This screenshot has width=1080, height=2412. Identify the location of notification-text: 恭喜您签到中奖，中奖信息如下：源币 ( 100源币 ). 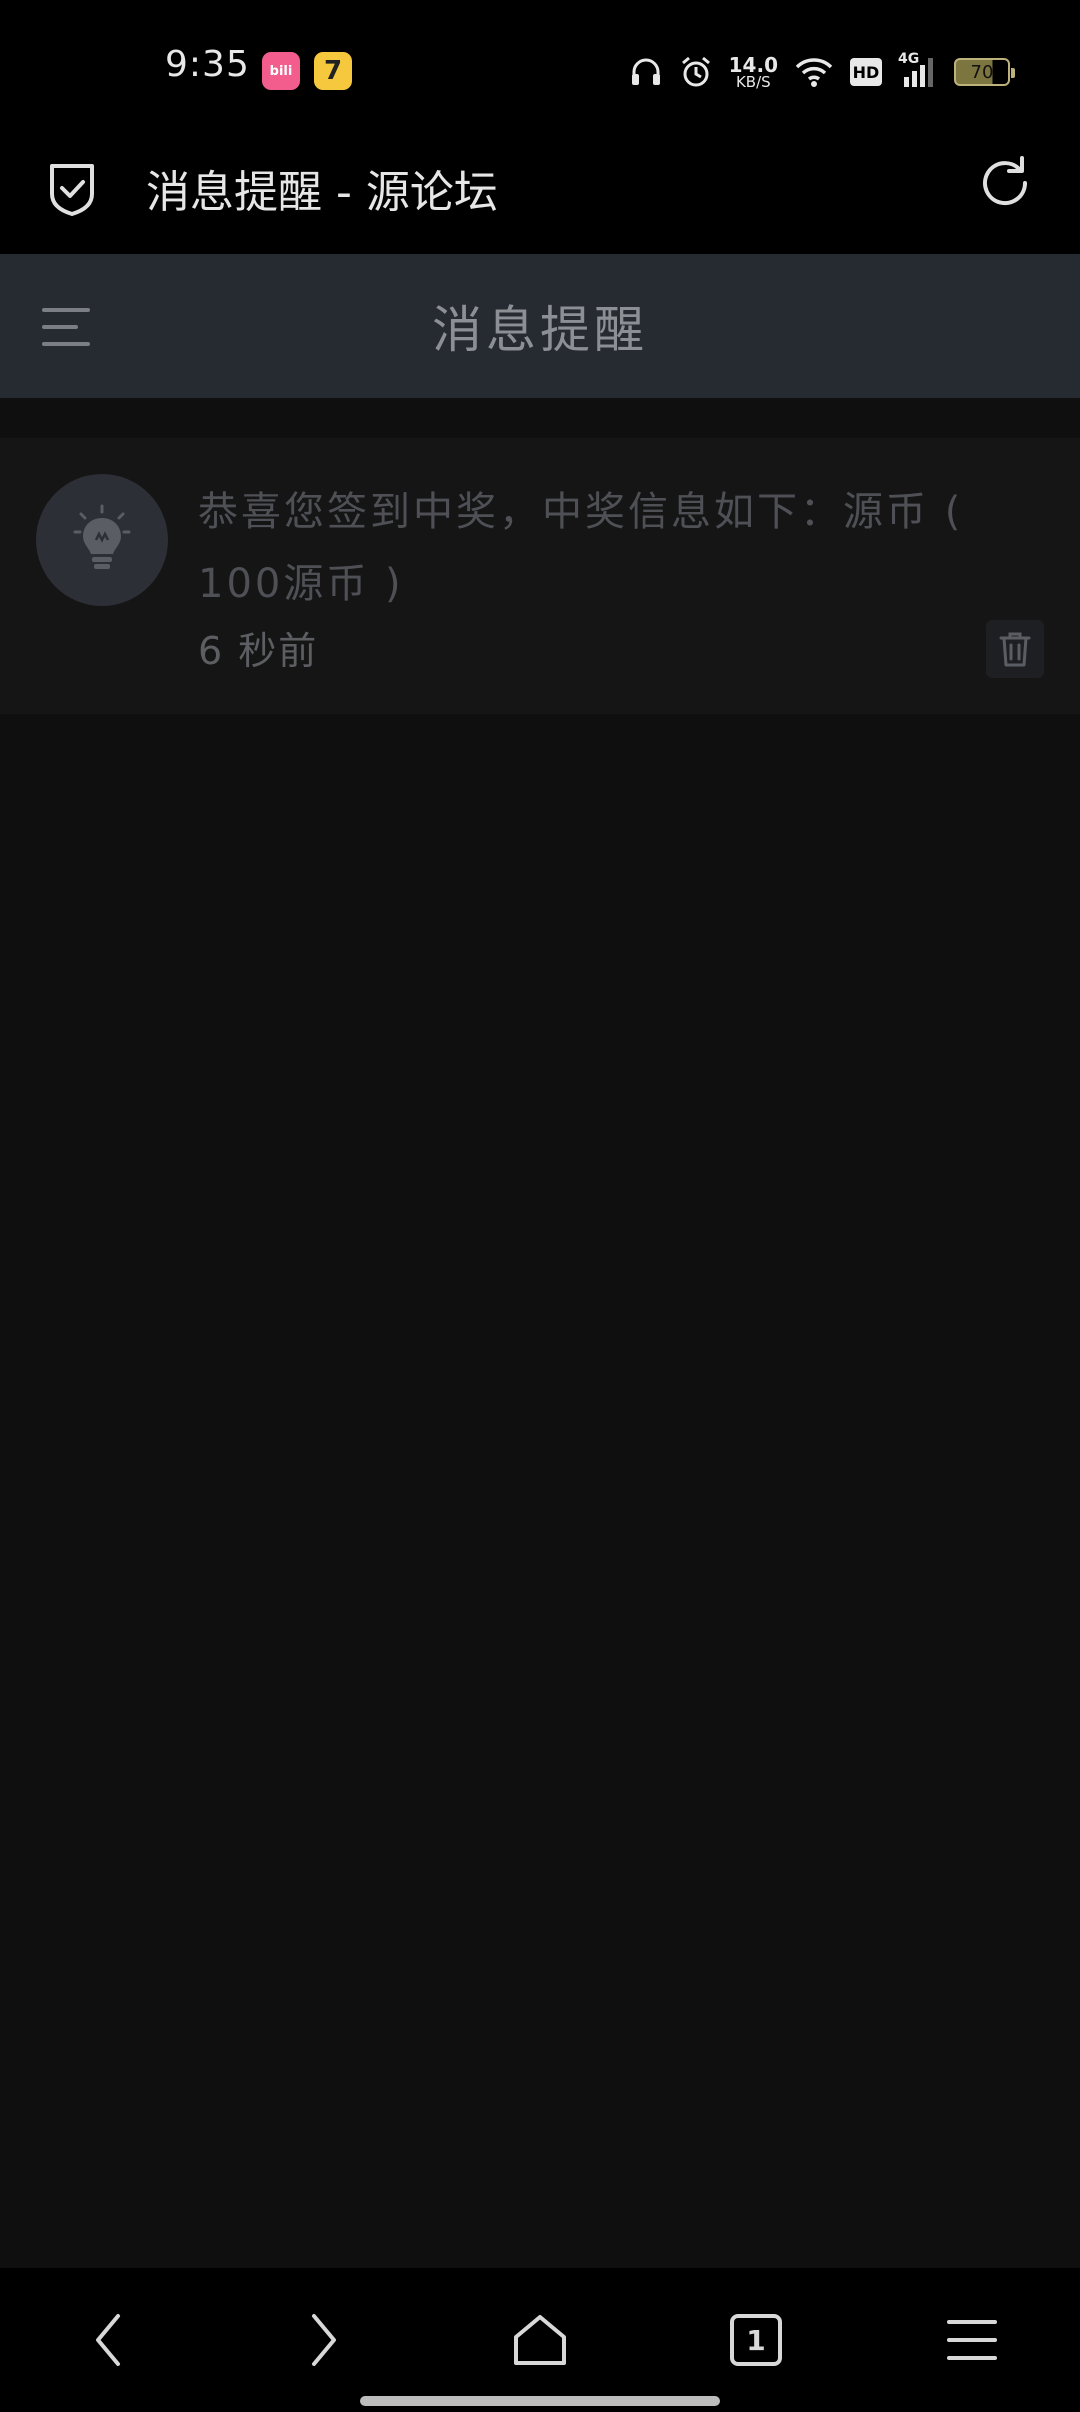
(581, 548).